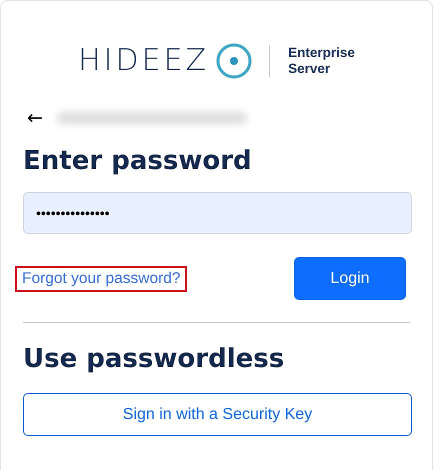 Image resolution: width=433 pixels, height=470 pixels. Describe the element at coordinates (321, 61) in the screenshot. I see `product-name: Enterprise Server` at that location.